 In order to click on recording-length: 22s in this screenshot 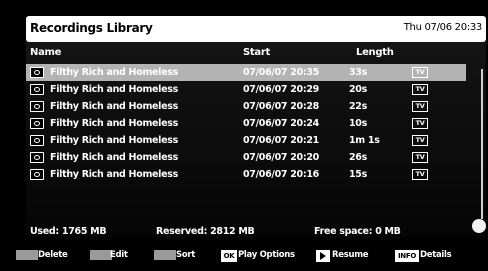, I will do `click(358, 106)`.